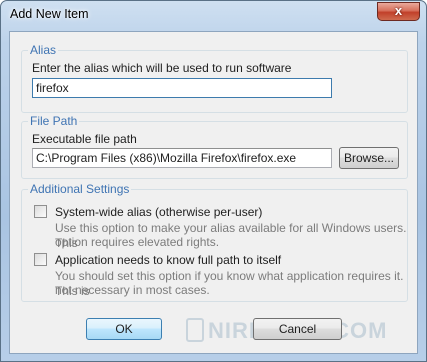 This screenshot has width=427, height=362. I want to click on file-path-group-title: File Path, so click(54, 121).